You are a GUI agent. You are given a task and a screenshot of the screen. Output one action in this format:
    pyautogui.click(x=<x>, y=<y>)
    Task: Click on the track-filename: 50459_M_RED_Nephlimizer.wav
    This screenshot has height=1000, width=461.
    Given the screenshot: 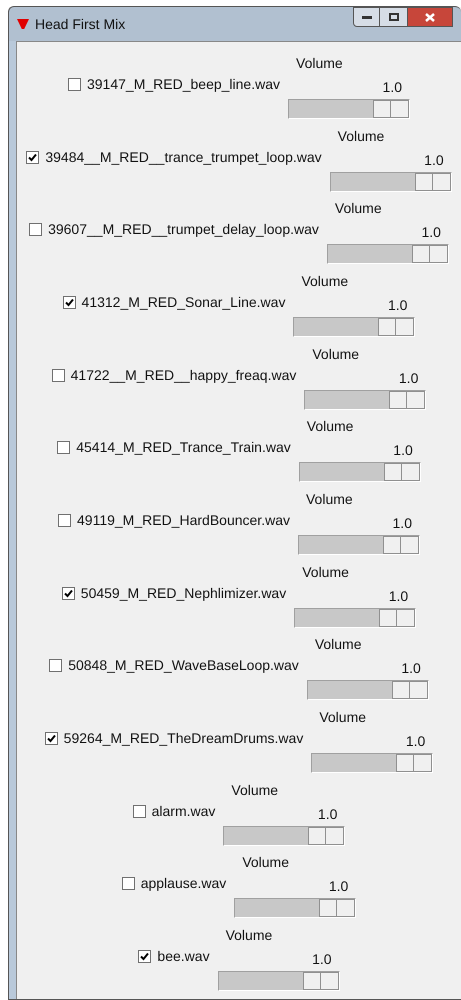 What is the action you would take?
    pyautogui.click(x=183, y=593)
    